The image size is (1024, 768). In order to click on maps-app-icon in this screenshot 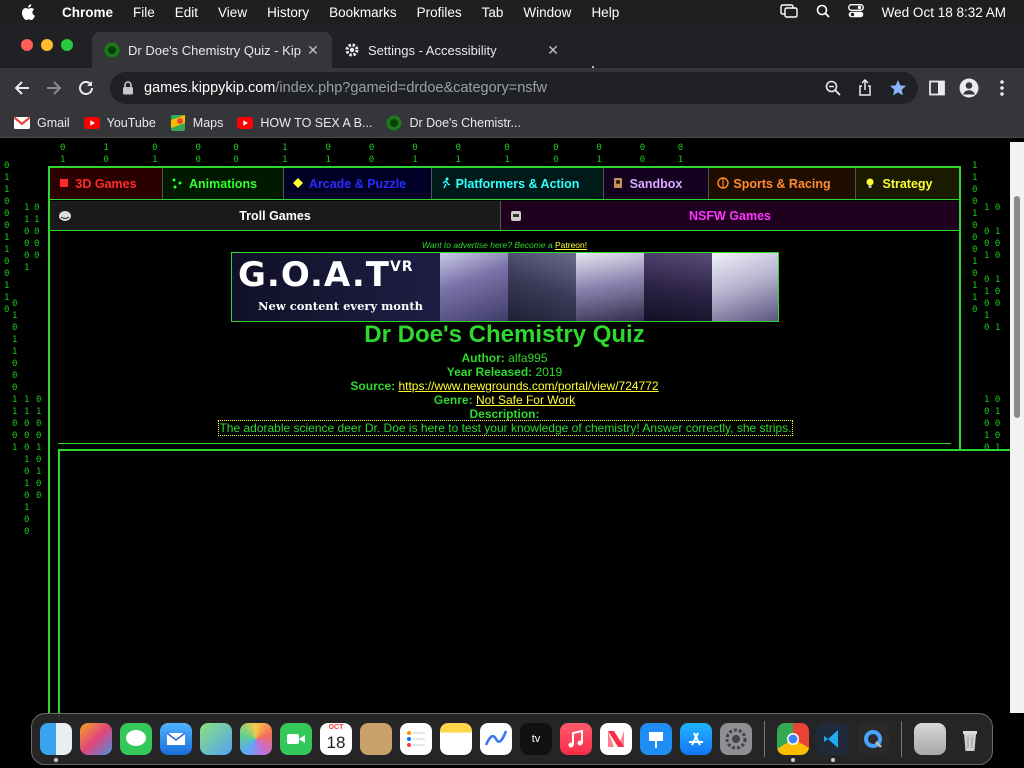, I will do `click(216, 739)`.